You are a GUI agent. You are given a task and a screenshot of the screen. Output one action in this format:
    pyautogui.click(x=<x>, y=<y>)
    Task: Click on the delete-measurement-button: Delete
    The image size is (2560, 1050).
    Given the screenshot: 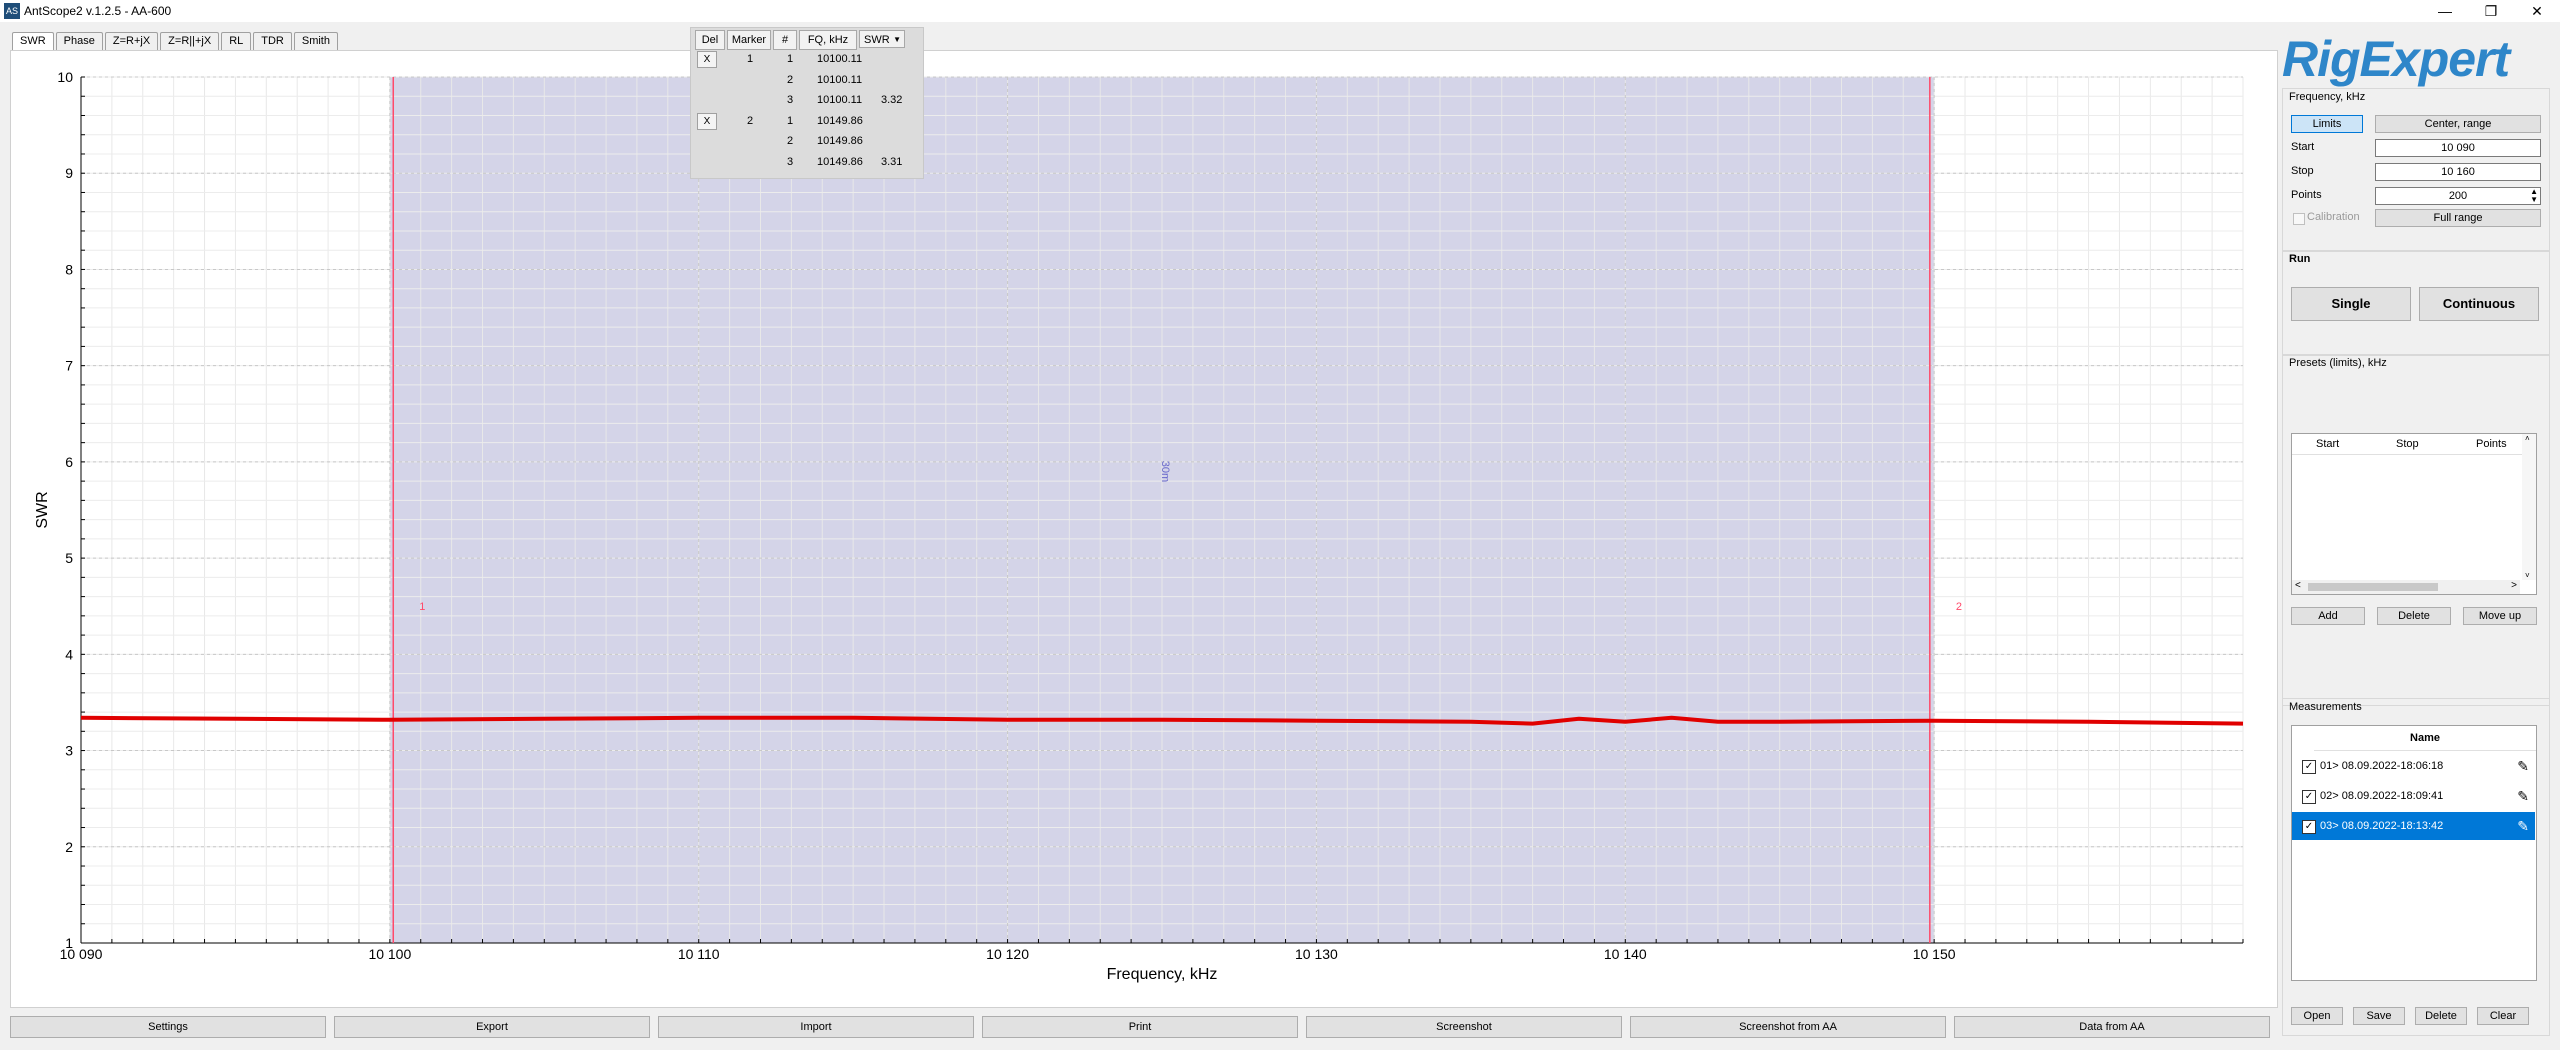 What is the action you would take?
    pyautogui.click(x=2441, y=1016)
    